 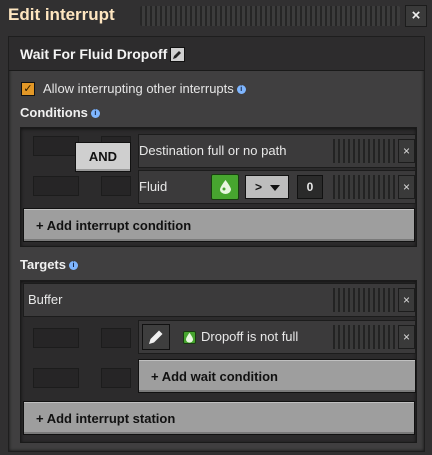 I want to click on comparator-dropdown: >, so click(x=267, y=187).